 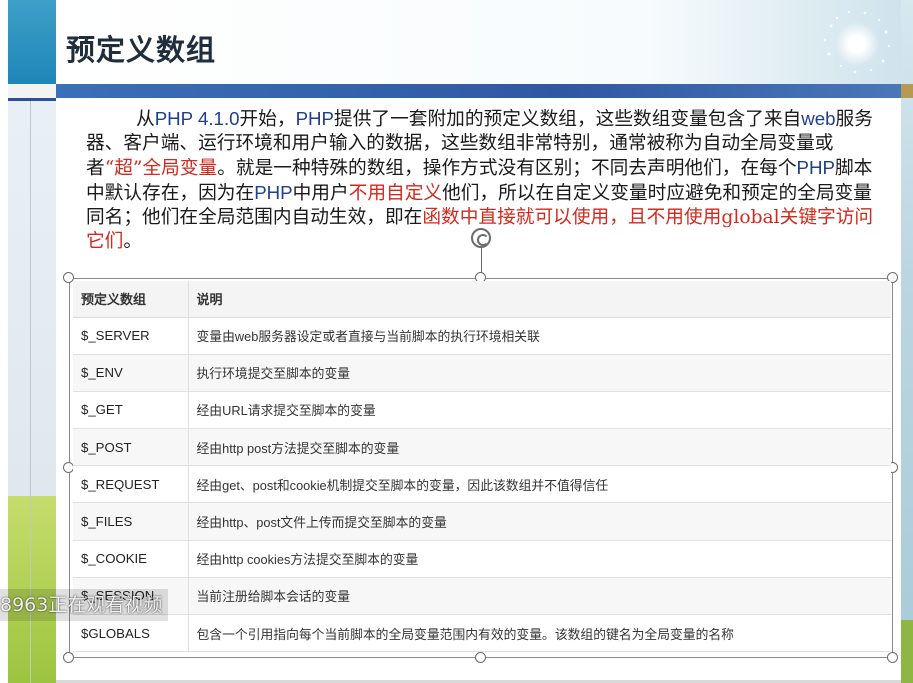 I want to click on column-header-array: 预定义数组, so click(x=131, y=299).